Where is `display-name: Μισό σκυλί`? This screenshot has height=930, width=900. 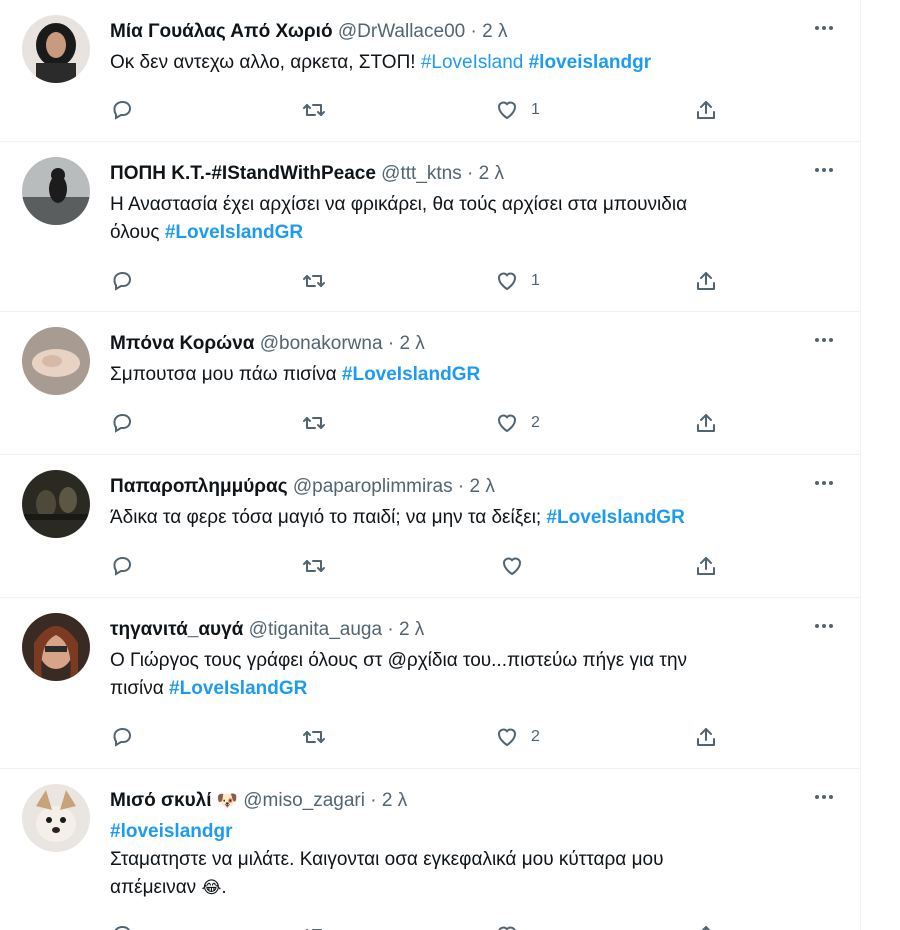 display-name: Μισό σκυλί is located at coordinates (161, 800).